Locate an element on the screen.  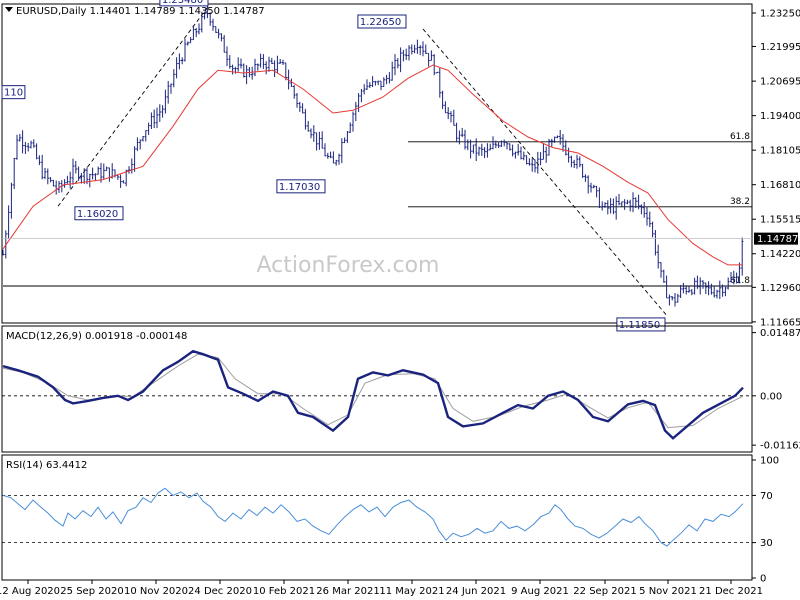
date-label: 25 Sep 2020 is located at coordinates (91, 591).